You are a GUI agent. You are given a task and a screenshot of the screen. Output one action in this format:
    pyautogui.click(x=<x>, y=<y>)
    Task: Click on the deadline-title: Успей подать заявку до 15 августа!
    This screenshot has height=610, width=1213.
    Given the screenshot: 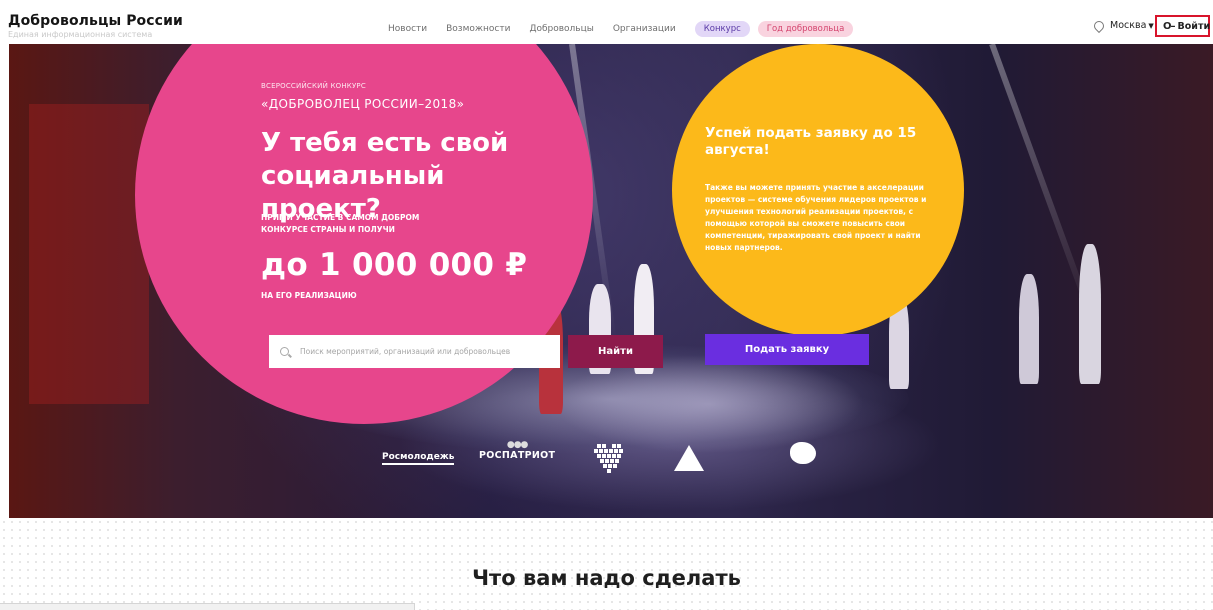 What is the action you would take?
    pyautogui.click(x=811, y=141)
    